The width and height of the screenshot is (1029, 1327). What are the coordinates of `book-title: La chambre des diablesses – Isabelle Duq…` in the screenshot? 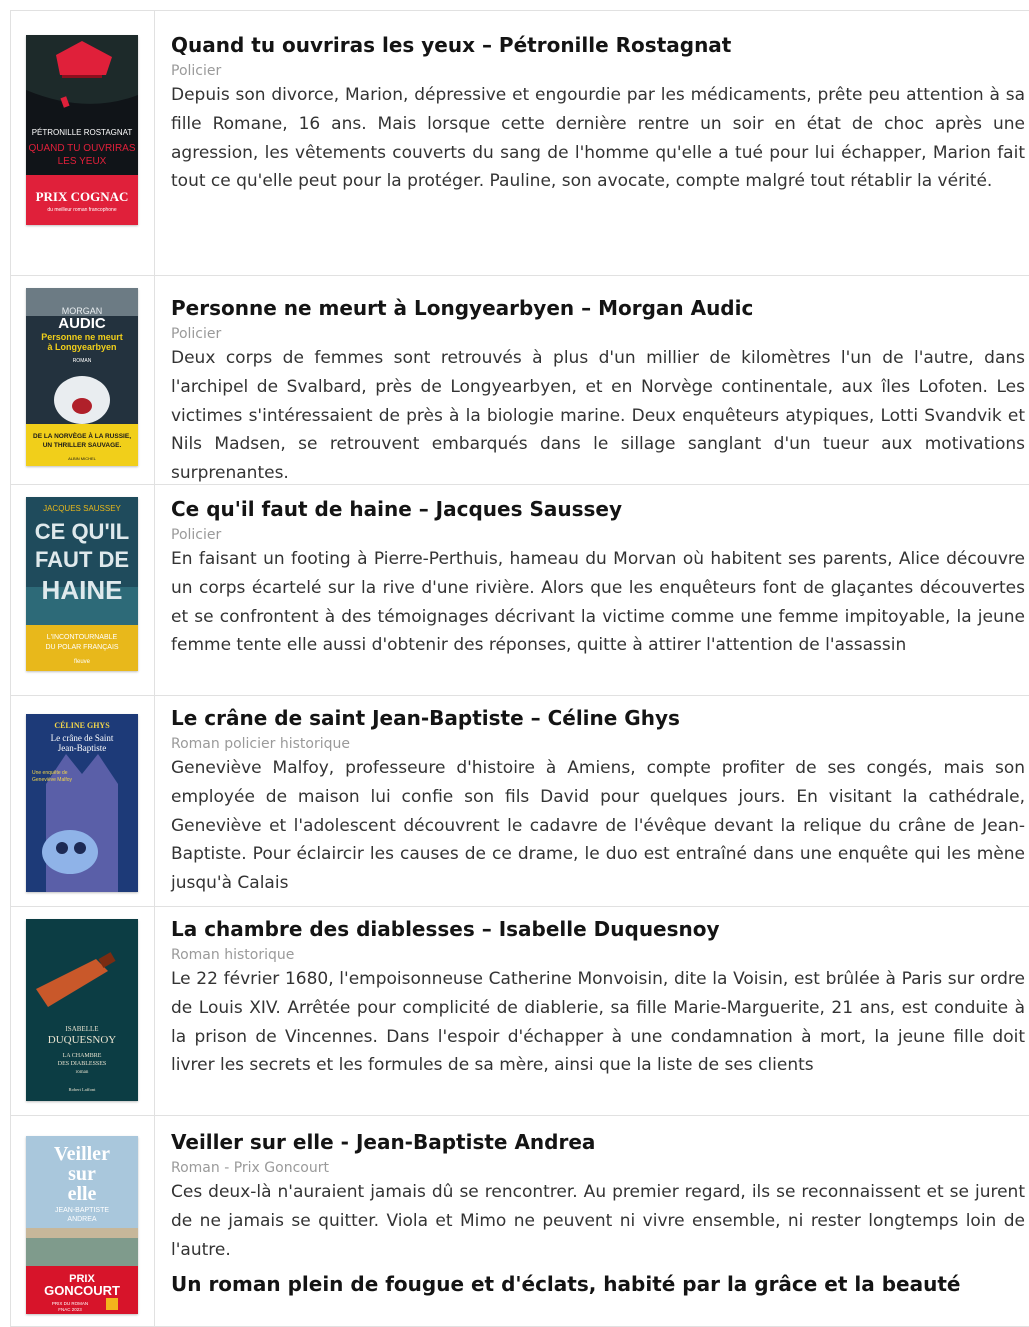 It's located at (598, 929).